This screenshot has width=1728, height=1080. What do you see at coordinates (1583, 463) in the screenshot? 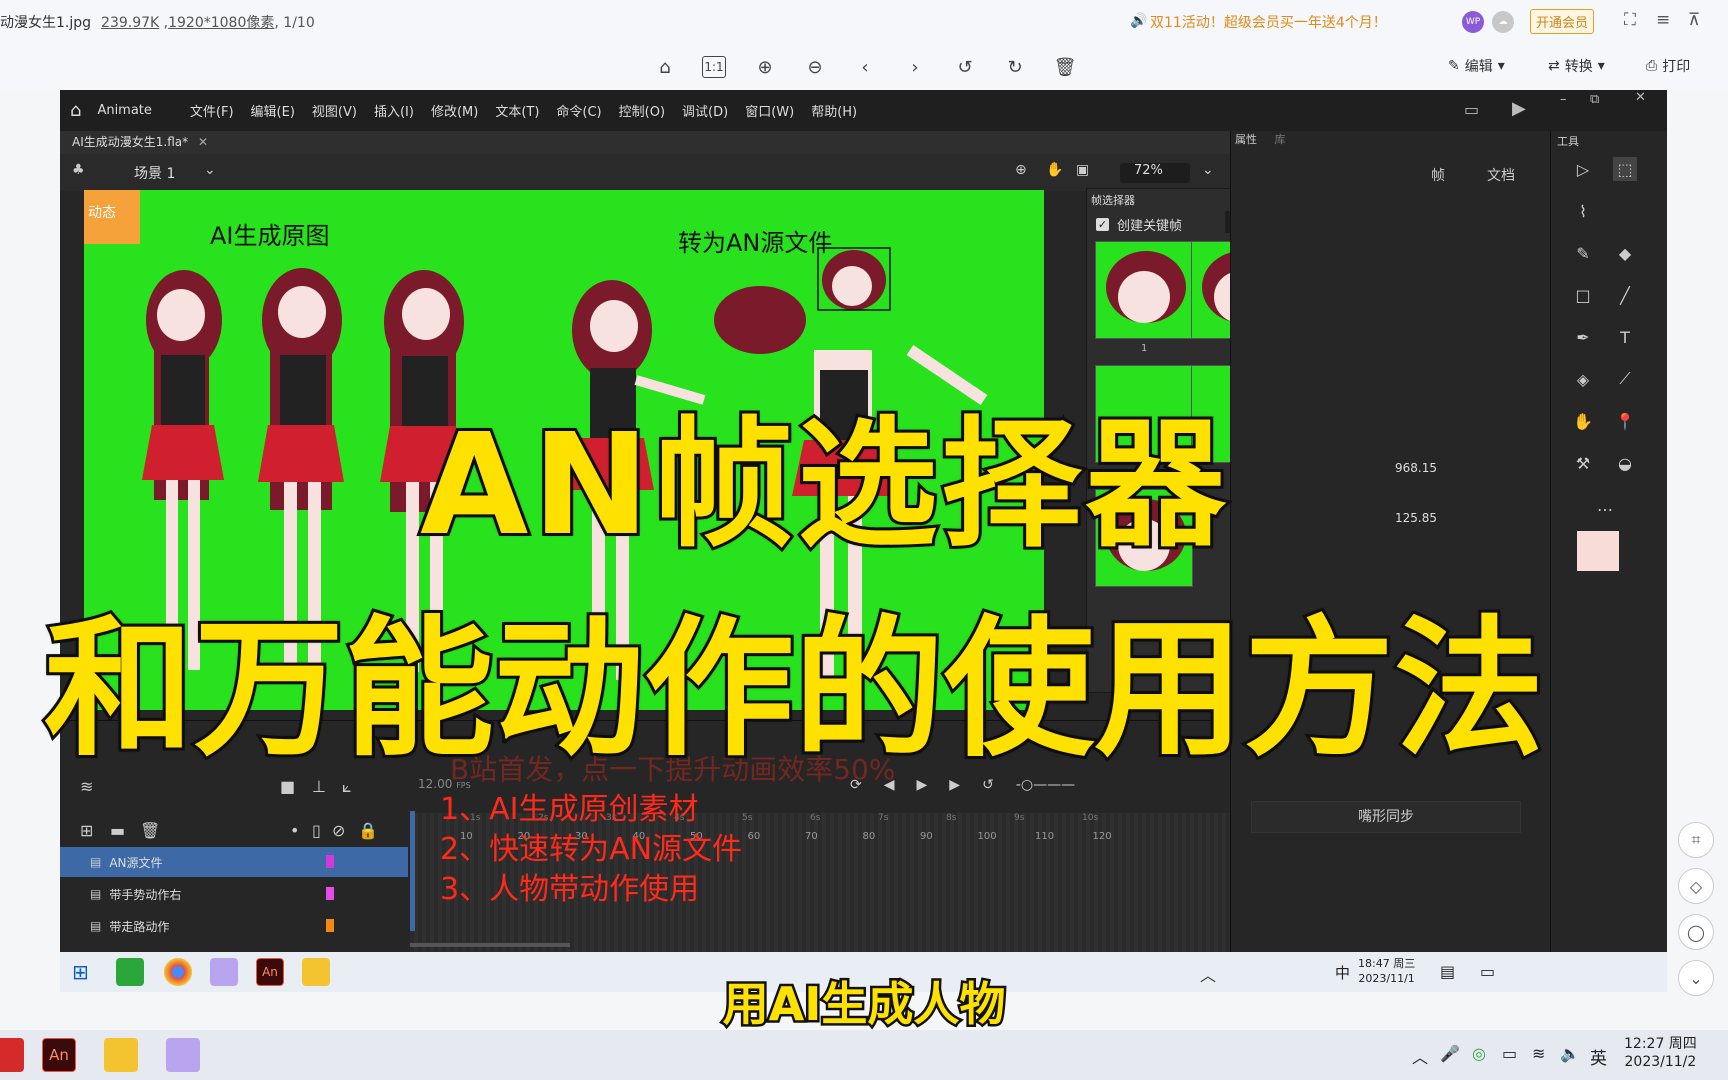
I see `bone-tool-icon: ⚒` at bounding box center [1583, 463].